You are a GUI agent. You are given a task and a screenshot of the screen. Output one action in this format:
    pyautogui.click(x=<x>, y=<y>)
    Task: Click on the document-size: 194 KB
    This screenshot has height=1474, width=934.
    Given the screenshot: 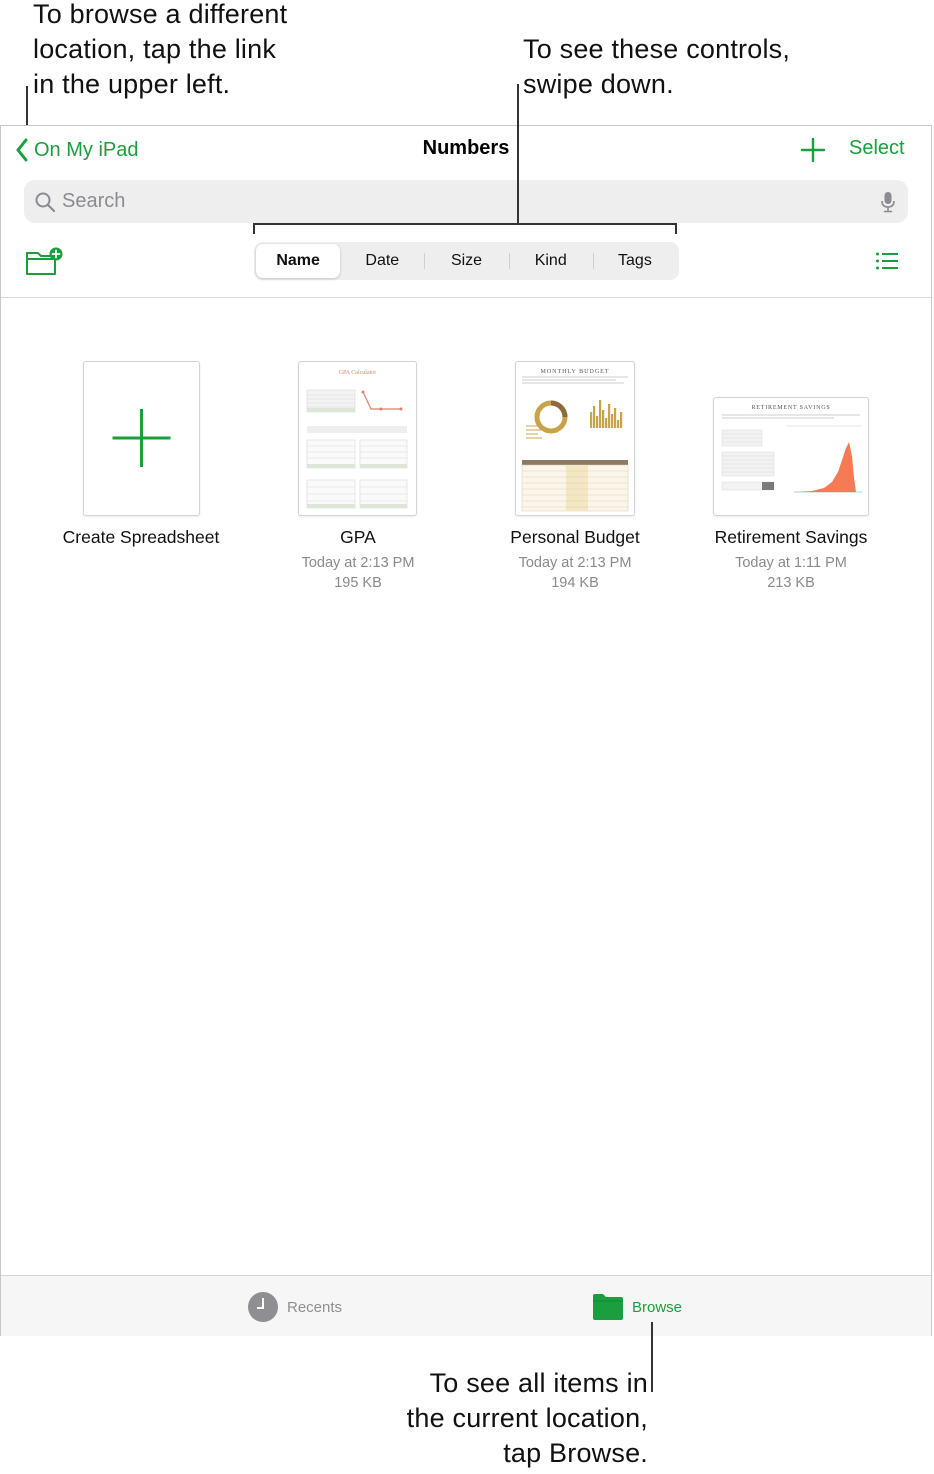 What is the action you would take?
    pyautogui.click(x=575, y=583)
    